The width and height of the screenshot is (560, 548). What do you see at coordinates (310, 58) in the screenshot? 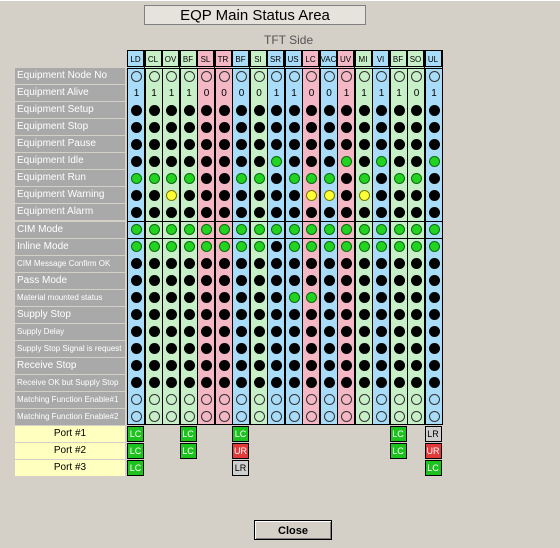
I see `column-header: LC` at bounding box center [310, 58].